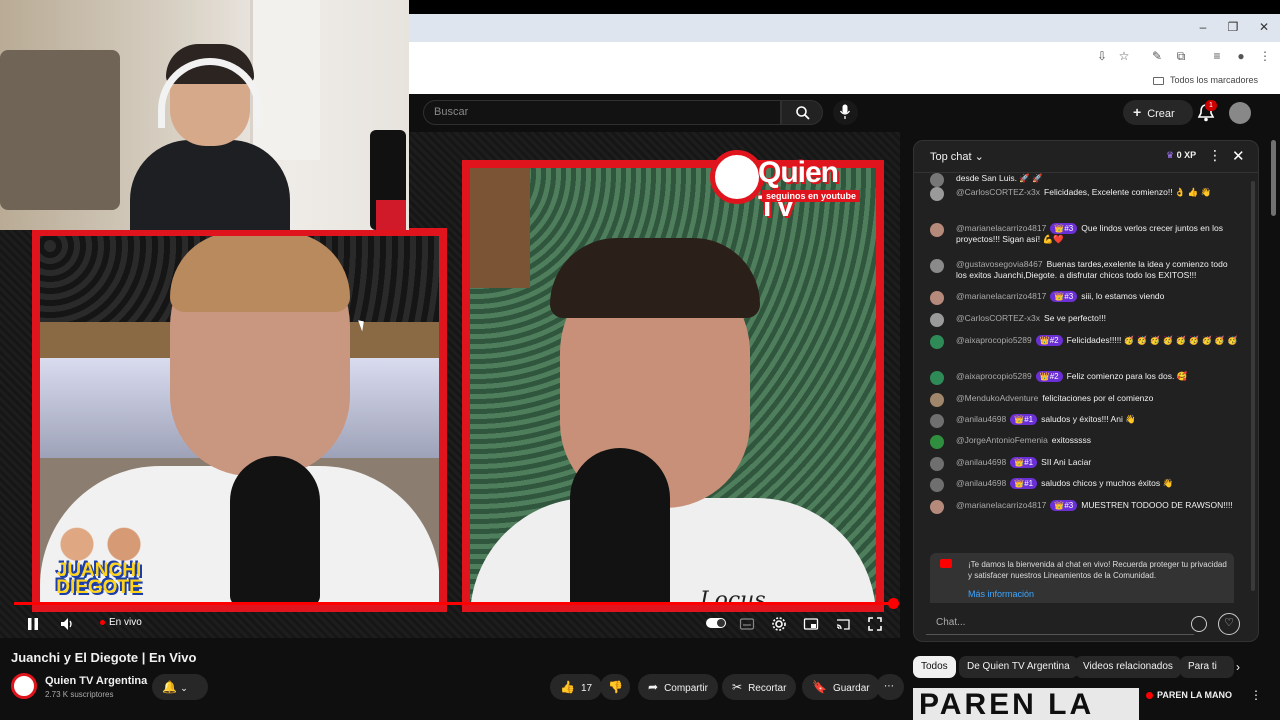 This screenshot has height=720, width=1280. Describe the element at coordinates (33, 624) in the screenshot. I see `pause-icon` at that location.